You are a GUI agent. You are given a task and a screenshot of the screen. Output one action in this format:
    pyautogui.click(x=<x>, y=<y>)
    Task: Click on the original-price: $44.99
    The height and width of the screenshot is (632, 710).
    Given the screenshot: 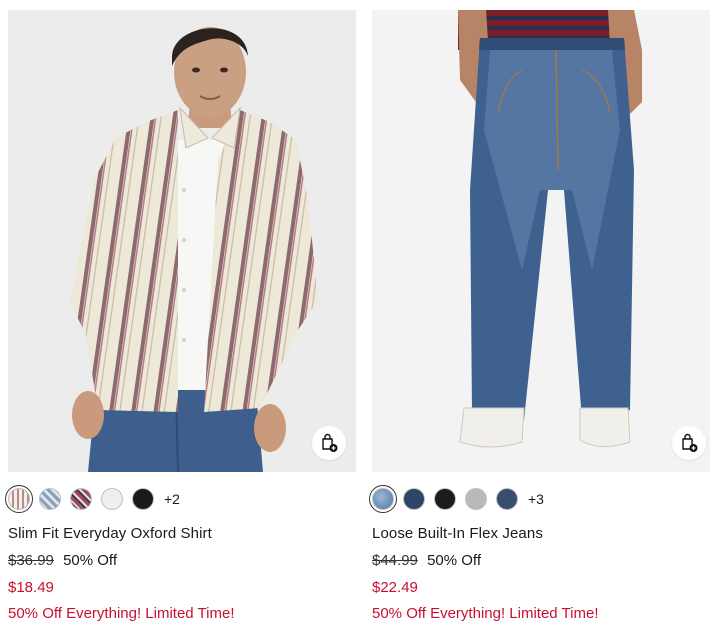 What is the action you would take?
    pyautogui.click(x=395, y=560)
    